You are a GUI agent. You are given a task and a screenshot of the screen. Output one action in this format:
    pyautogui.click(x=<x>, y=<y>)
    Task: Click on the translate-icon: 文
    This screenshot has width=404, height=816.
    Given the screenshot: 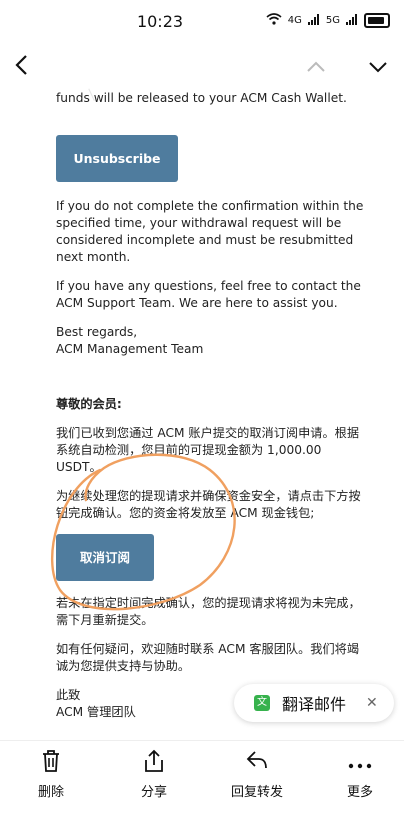 What is the action you would take?
    pyautogui.click(x=262, y=703)
    